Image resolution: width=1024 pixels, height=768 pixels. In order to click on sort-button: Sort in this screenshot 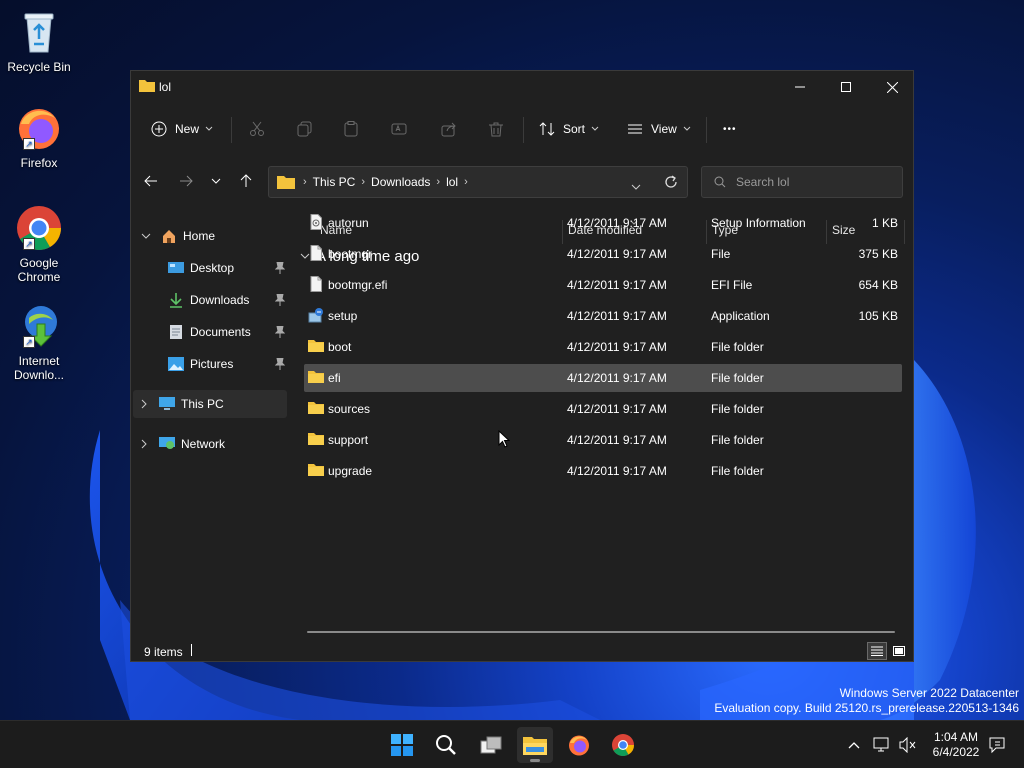, I will do `click(569, 129)`.